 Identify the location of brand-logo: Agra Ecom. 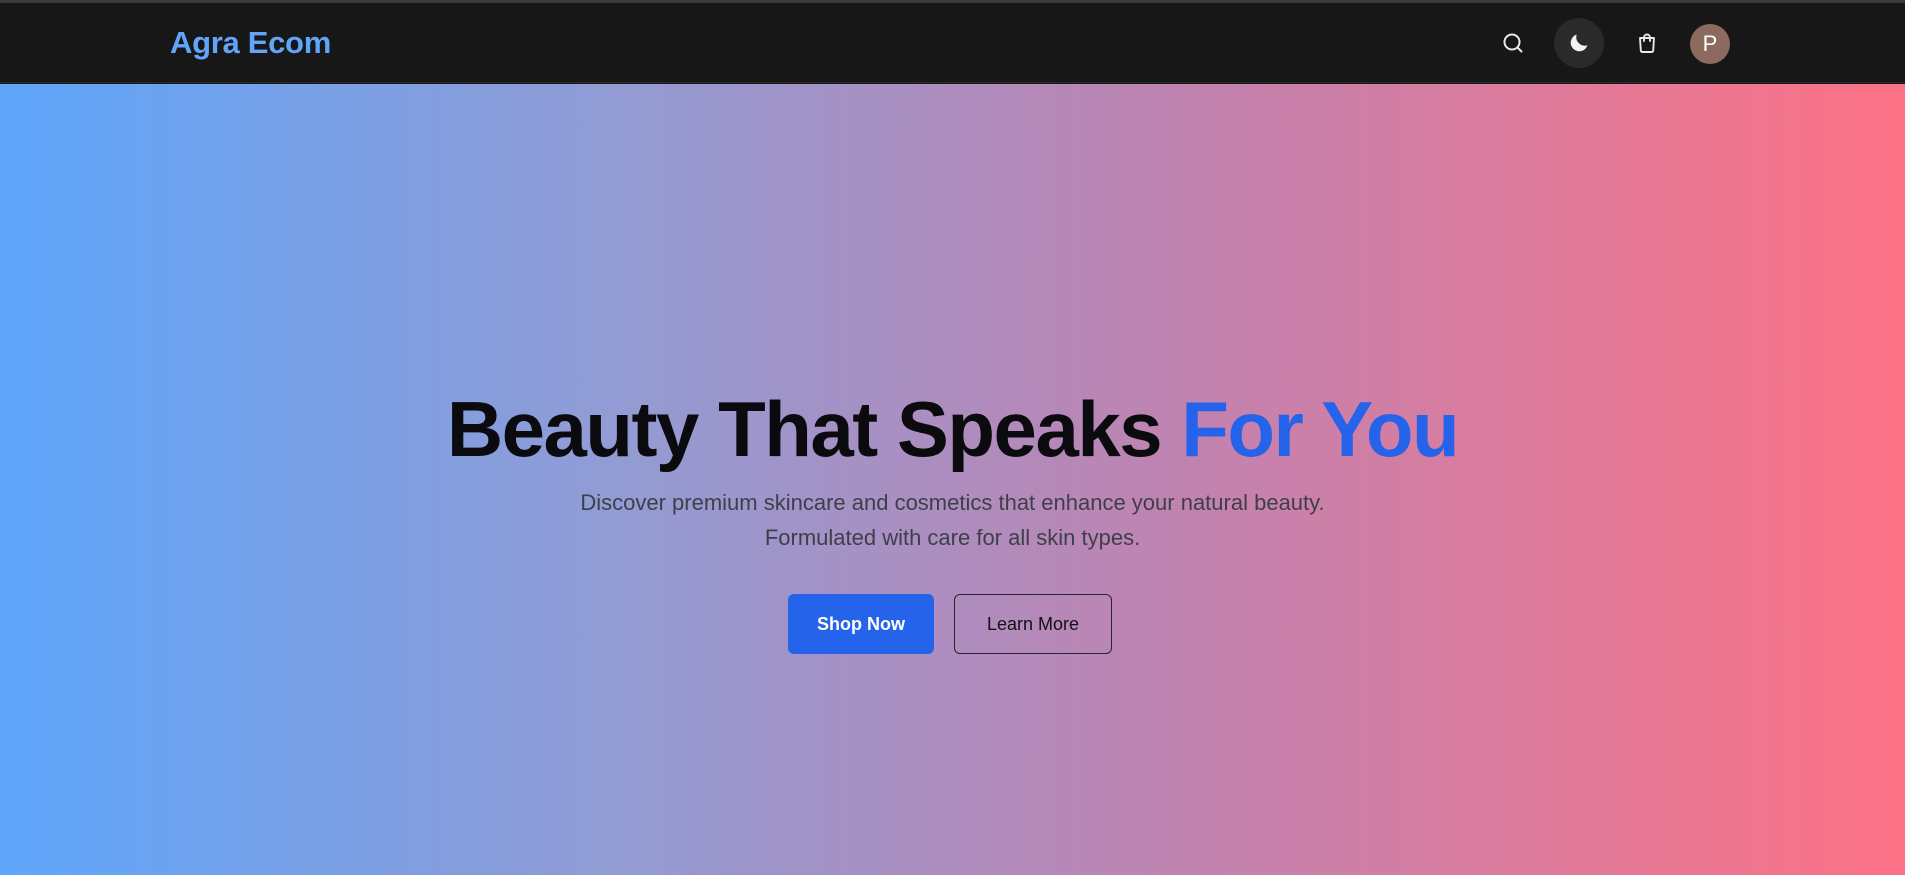
(250, 43).